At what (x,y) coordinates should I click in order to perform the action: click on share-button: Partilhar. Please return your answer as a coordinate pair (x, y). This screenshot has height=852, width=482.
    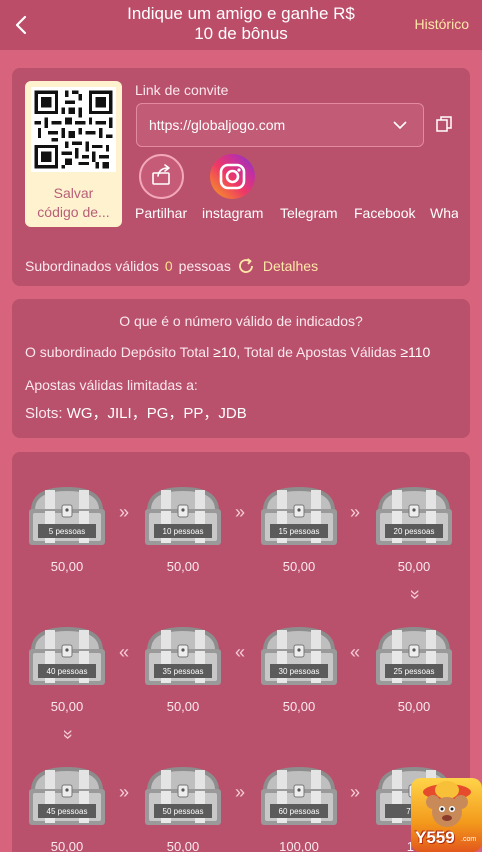
    Looking at the image, I should click on (161, 187).